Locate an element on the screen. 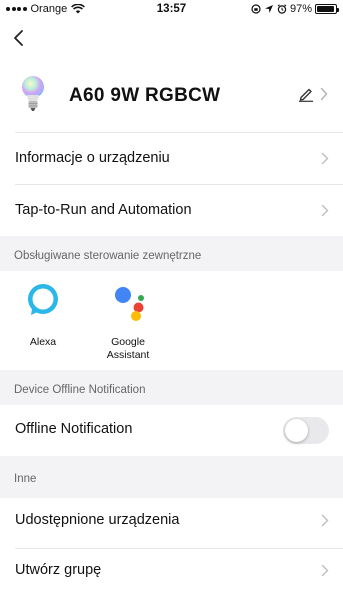  voice-section-header: Obsługiwane sterowanie zewnętrzne is located at coordinates (171, 253).